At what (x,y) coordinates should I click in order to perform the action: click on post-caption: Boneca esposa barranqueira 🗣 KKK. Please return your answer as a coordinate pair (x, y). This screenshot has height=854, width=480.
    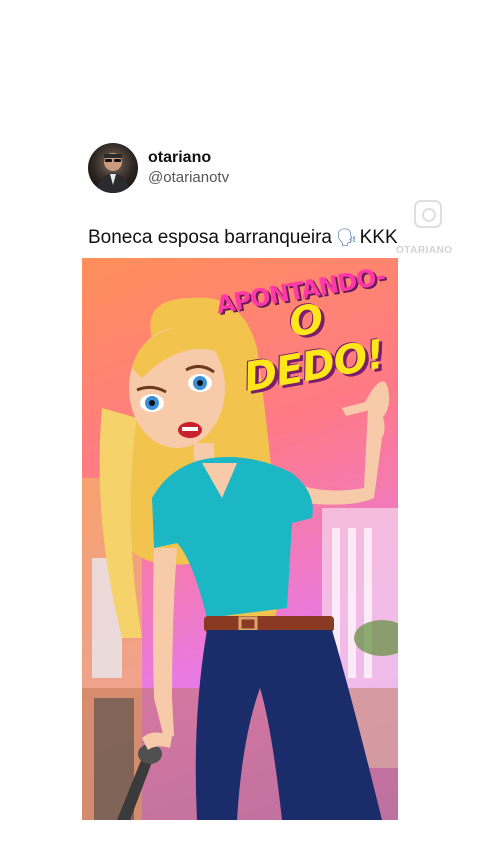
    Looking at the image, I should click on (243, 238).